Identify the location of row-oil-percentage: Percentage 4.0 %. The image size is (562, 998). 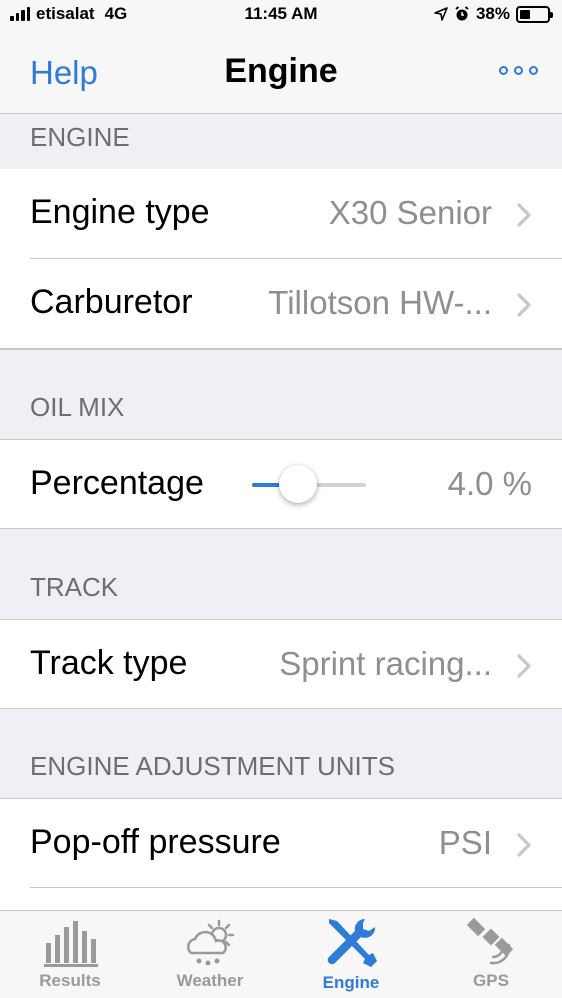
(281, 484).